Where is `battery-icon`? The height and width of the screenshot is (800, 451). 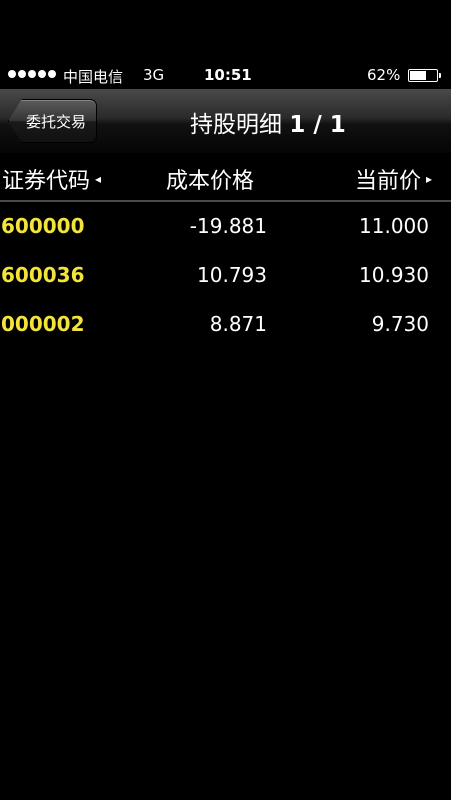 battery-icon is located at coordinates (424, 75).